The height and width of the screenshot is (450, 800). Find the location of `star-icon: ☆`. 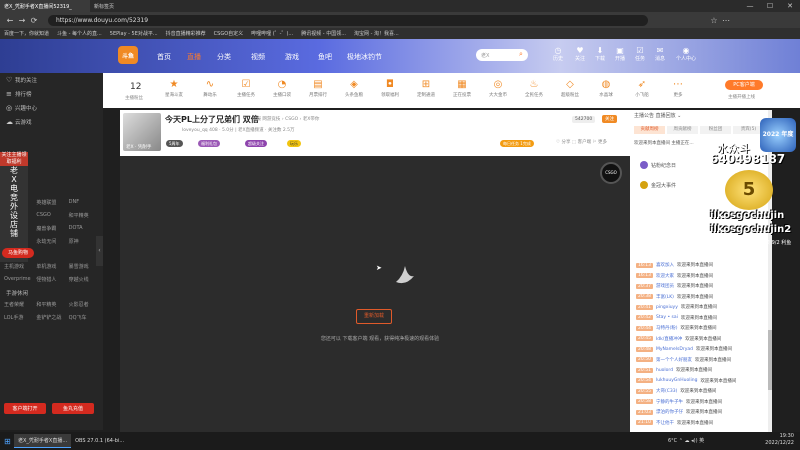

star-icon: ☆ is located at coordinates (714, 20).